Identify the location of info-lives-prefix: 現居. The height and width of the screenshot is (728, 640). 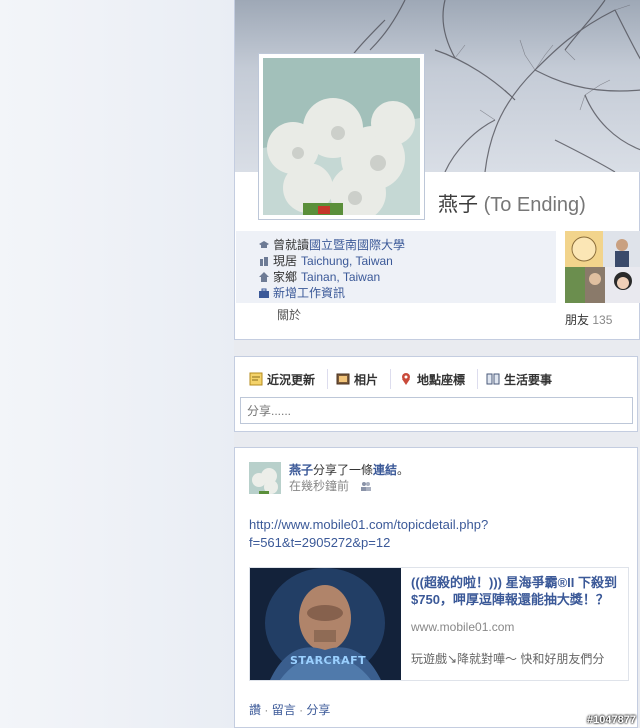
(285, 261).